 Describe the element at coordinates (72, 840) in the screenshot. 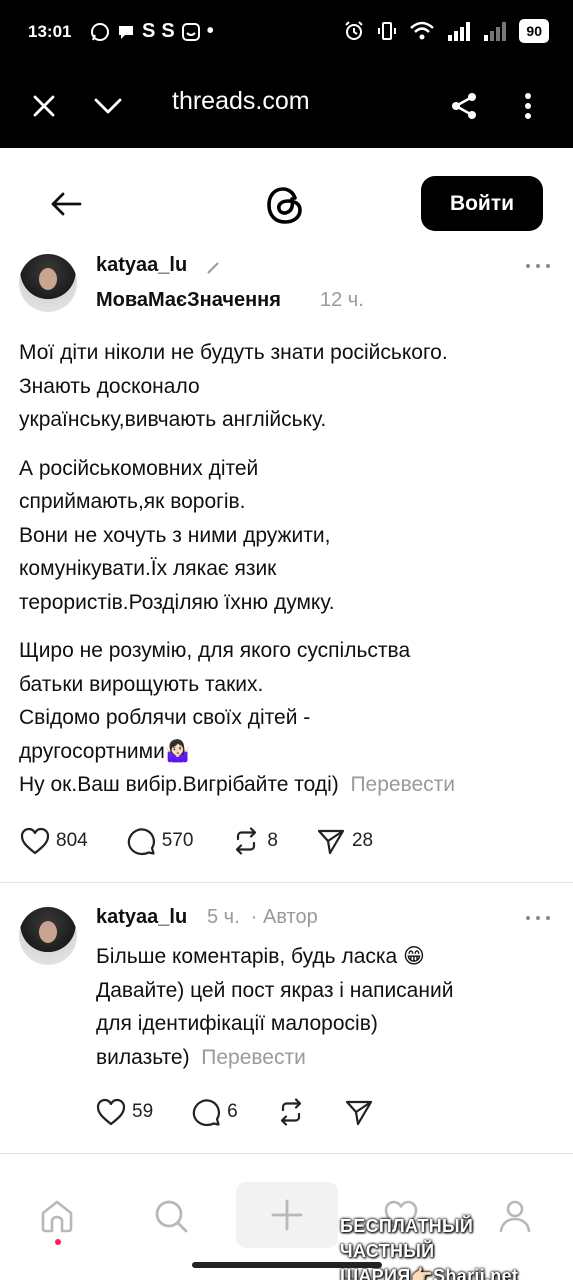

I see `like-count: 804` at that location.